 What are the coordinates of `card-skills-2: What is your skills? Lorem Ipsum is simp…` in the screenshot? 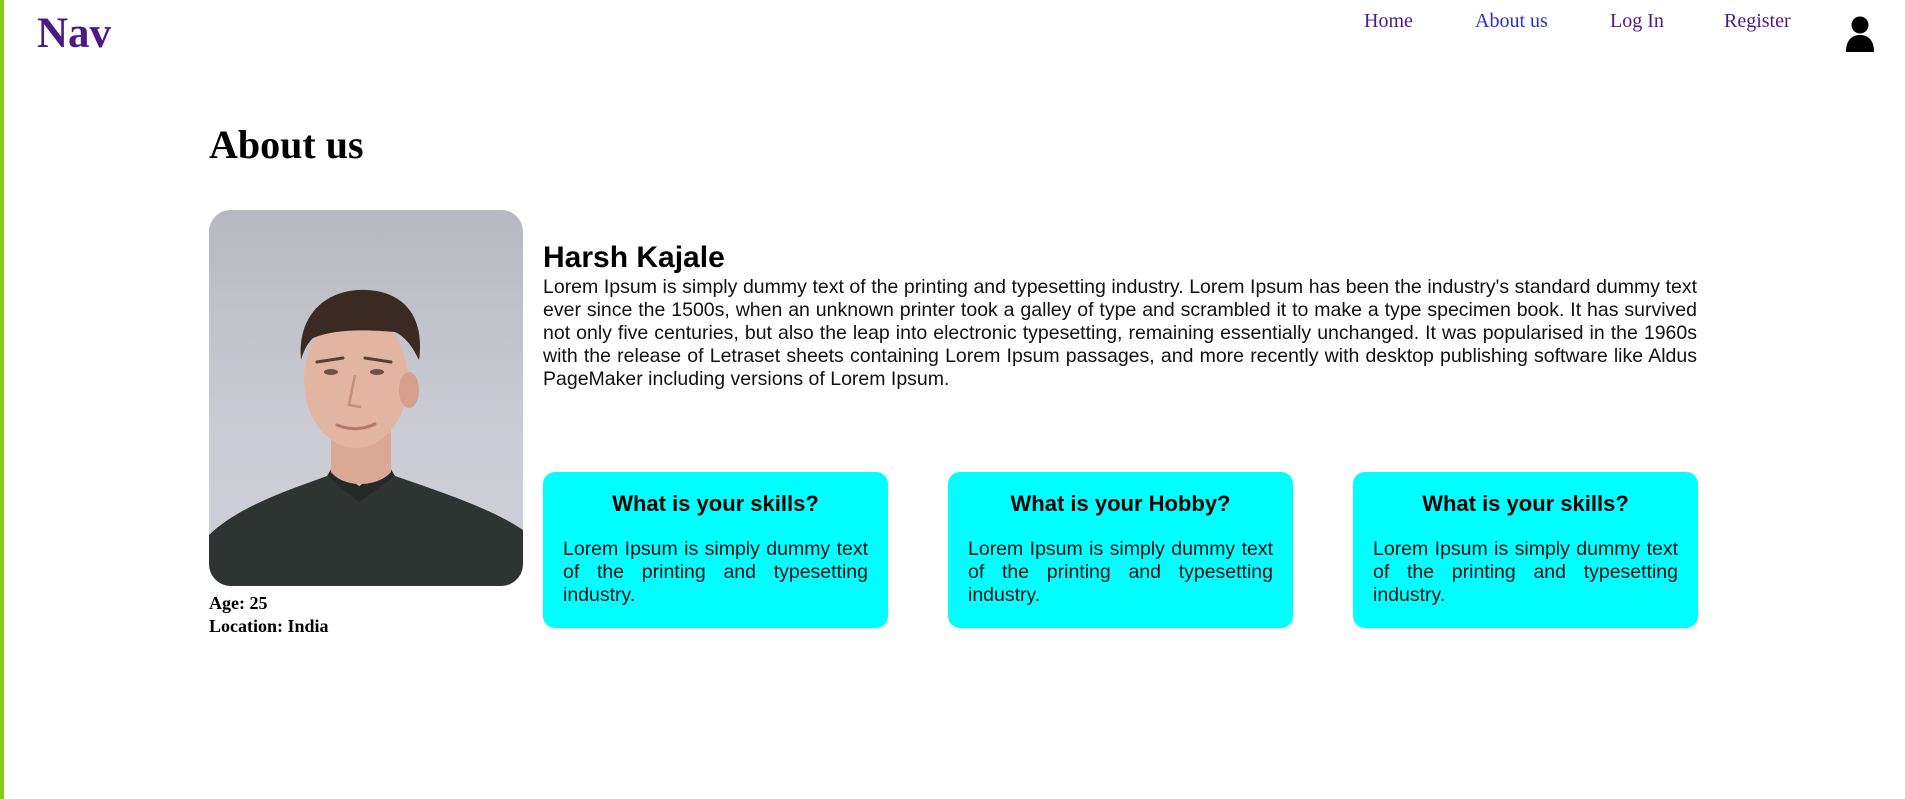 It's located at (1525, 550).